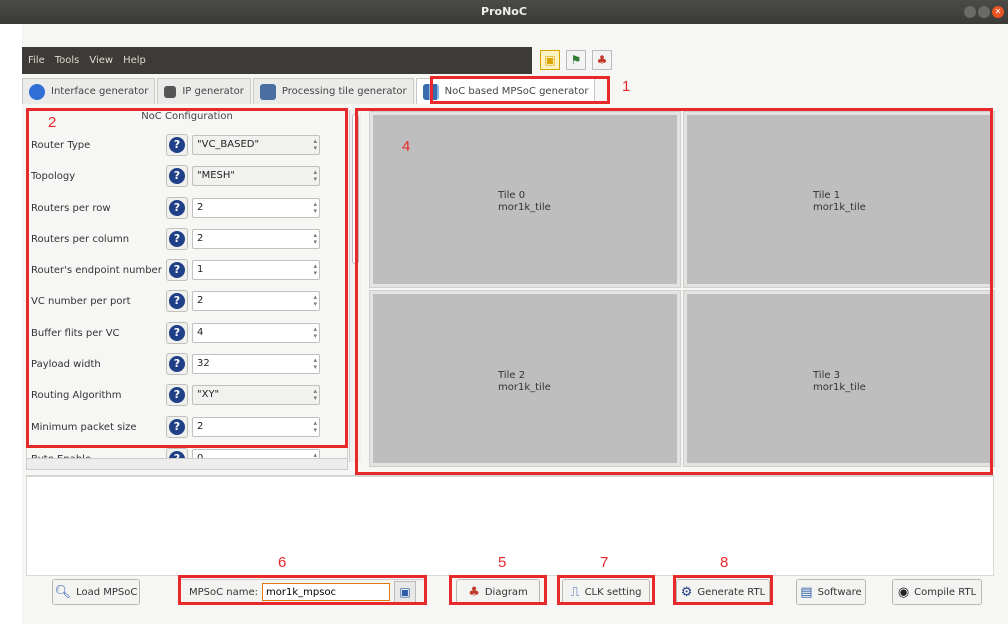 This screenshot has width=1008, height=624. I want to click on magnifier-icon: 🔍︎, so click(63, 592).